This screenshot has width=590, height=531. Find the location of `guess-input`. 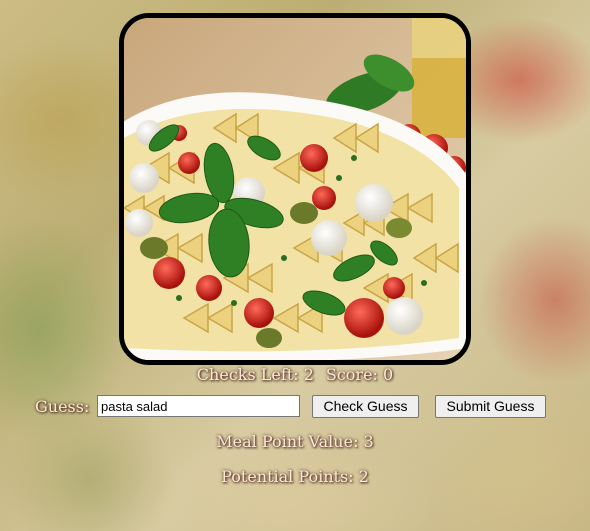

guess-input is located at coordinates (198, 406).